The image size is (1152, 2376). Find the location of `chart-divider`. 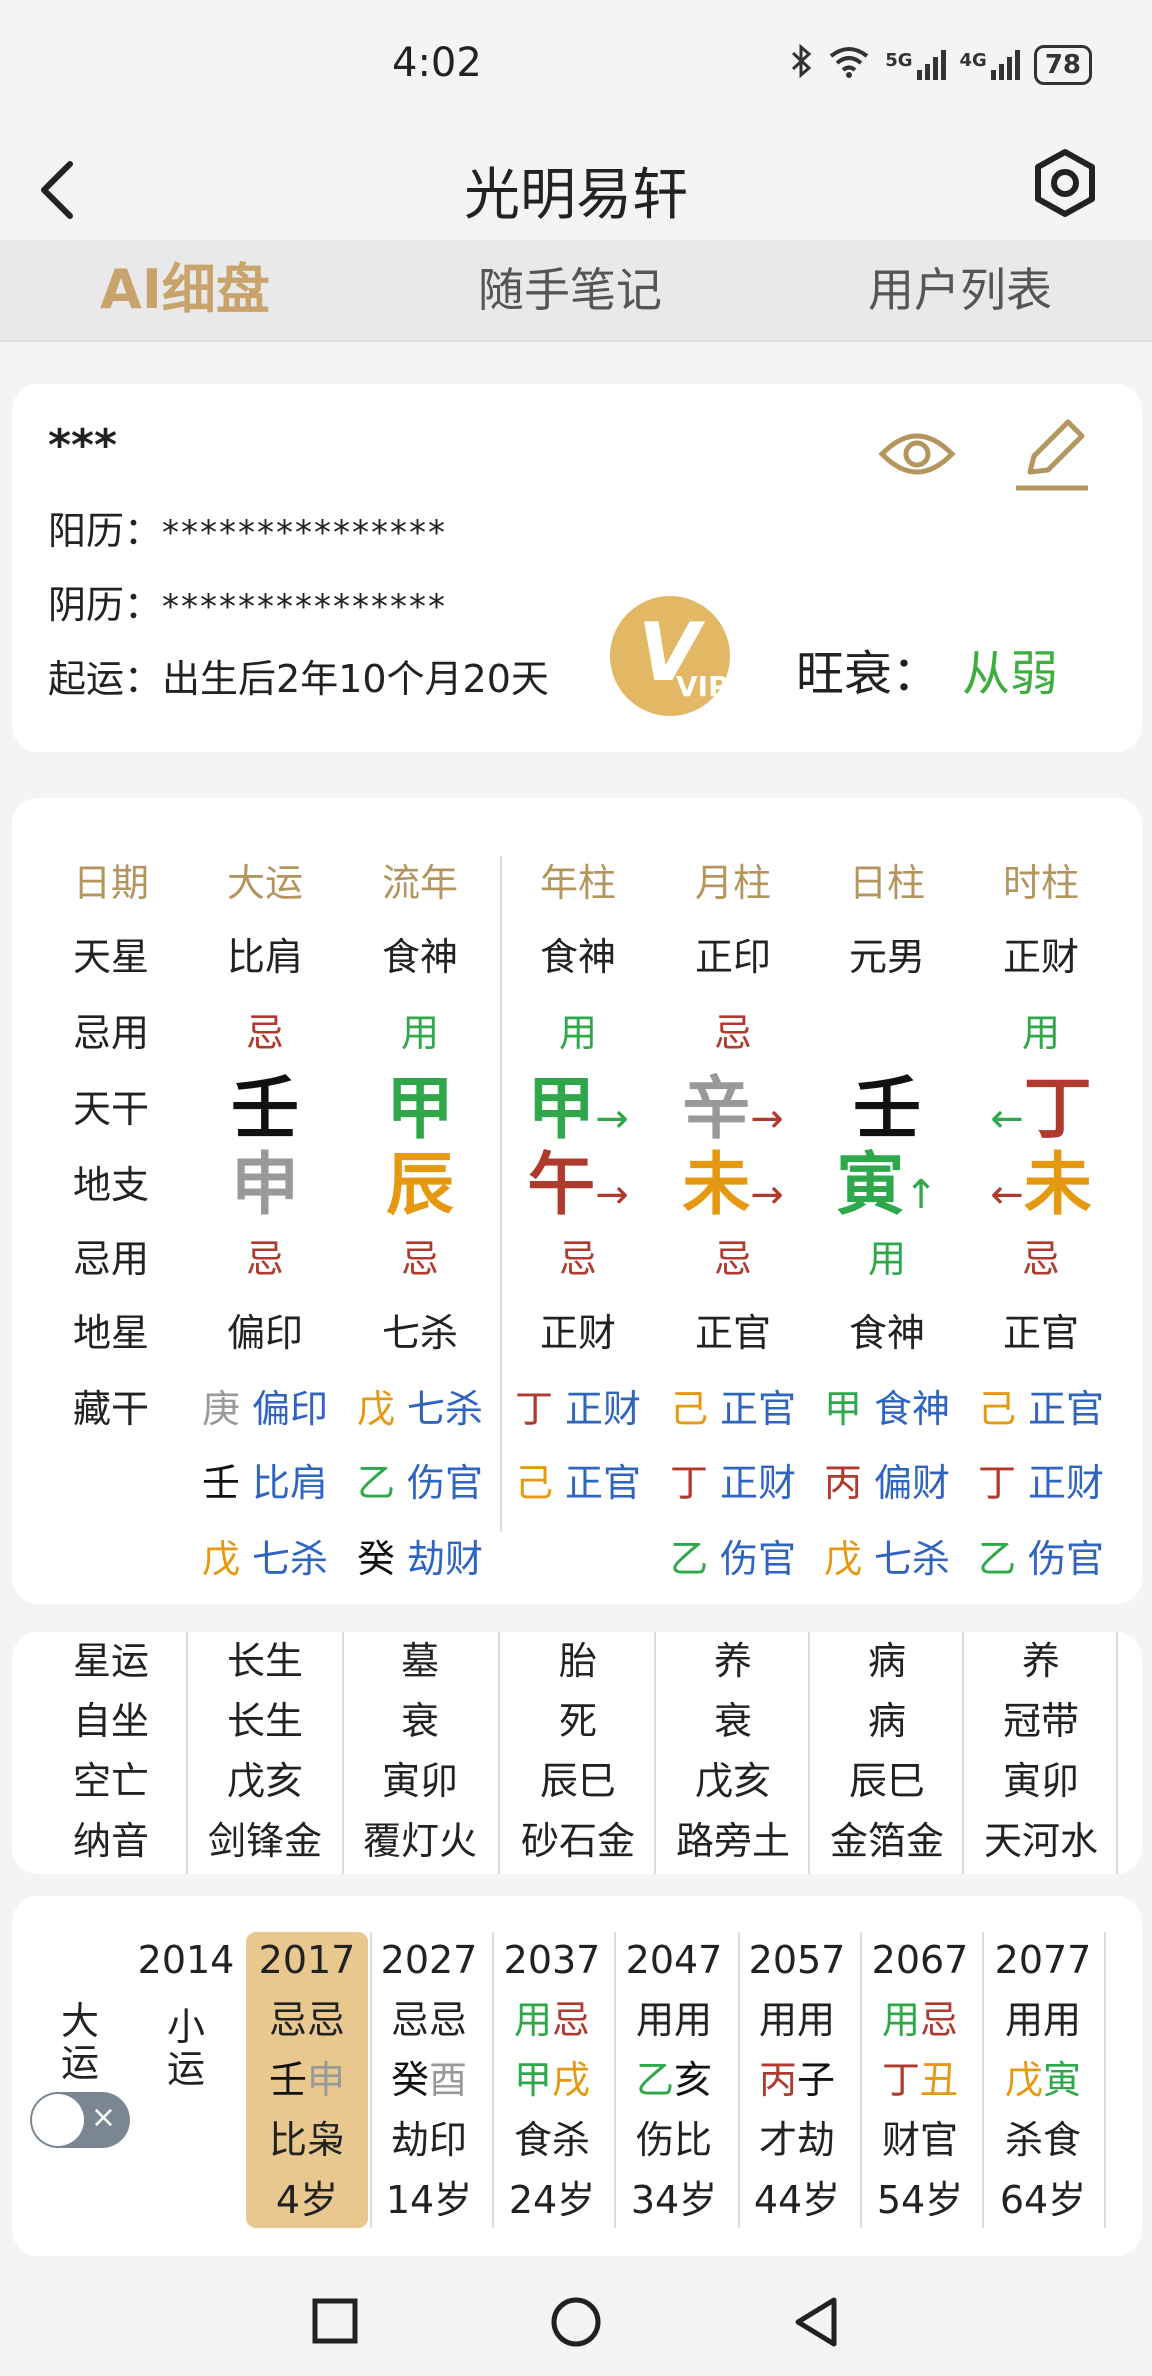

chart-divider is located at coordinates (501, 1194).